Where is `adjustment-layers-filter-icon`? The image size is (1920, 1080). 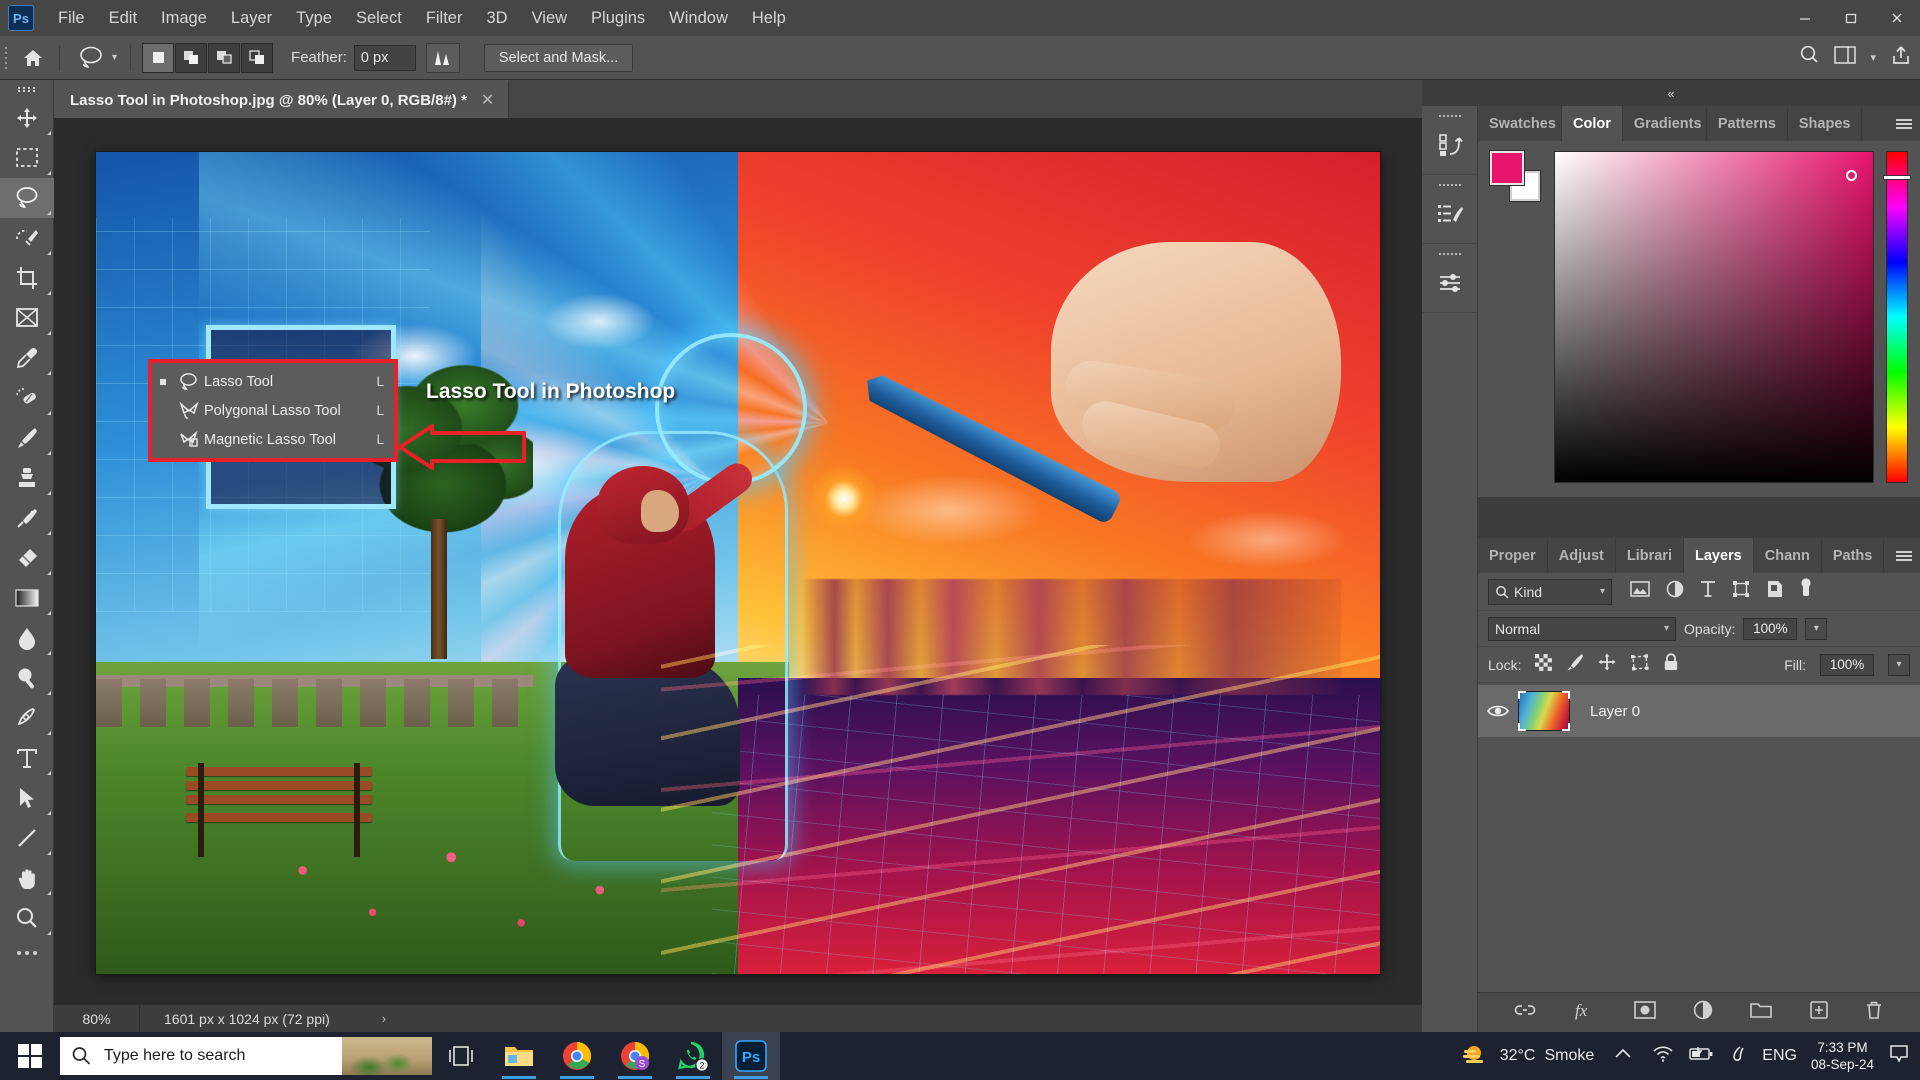 adjustment-layers-filter-icon is located at coordinates (1675, 591).